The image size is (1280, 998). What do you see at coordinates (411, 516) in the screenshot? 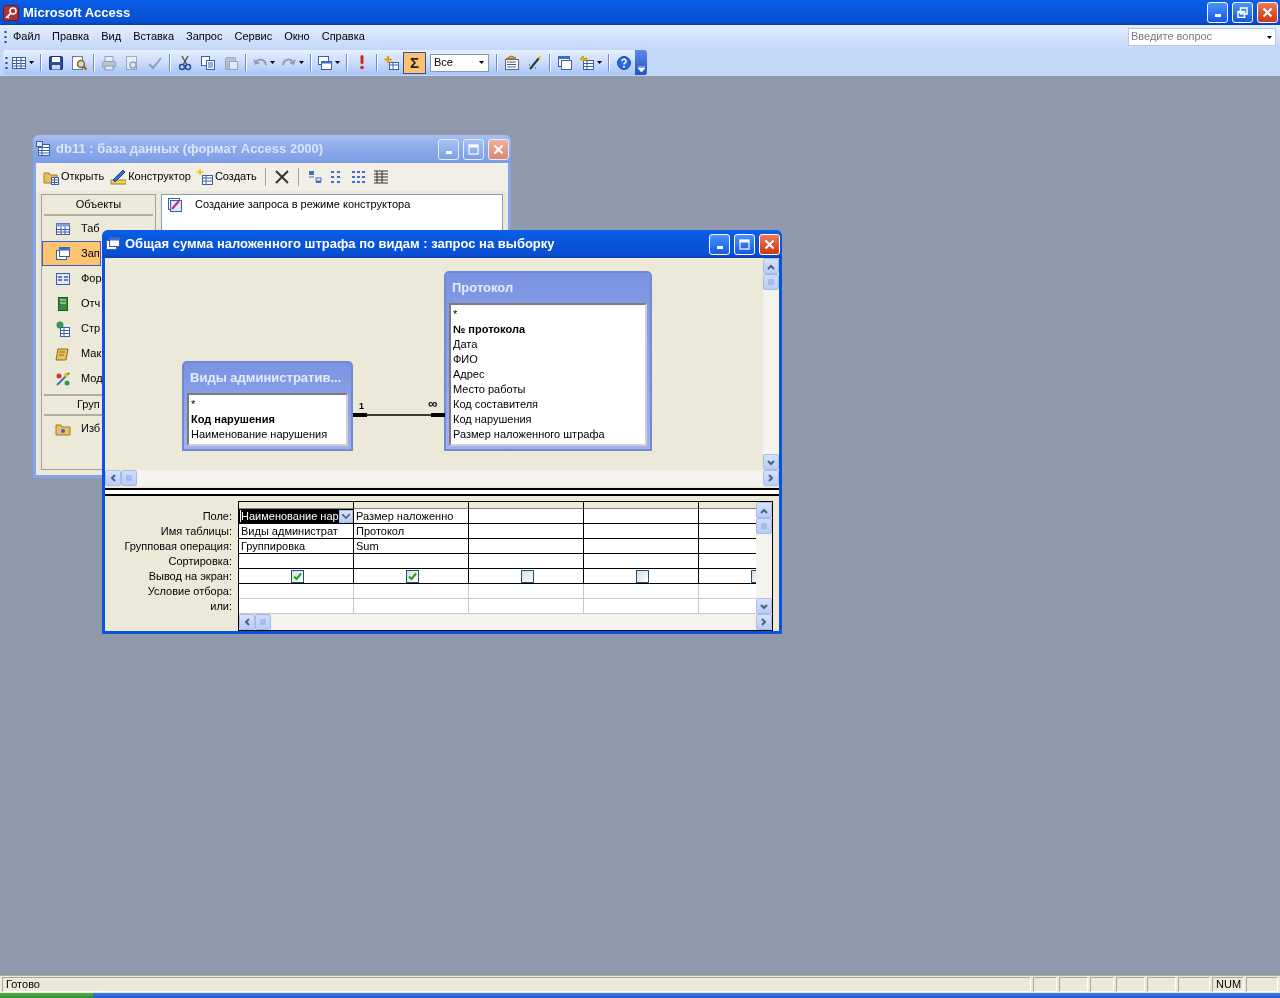
I see `grid-cell: Размер наложенно` at bounding box center [411, 516].